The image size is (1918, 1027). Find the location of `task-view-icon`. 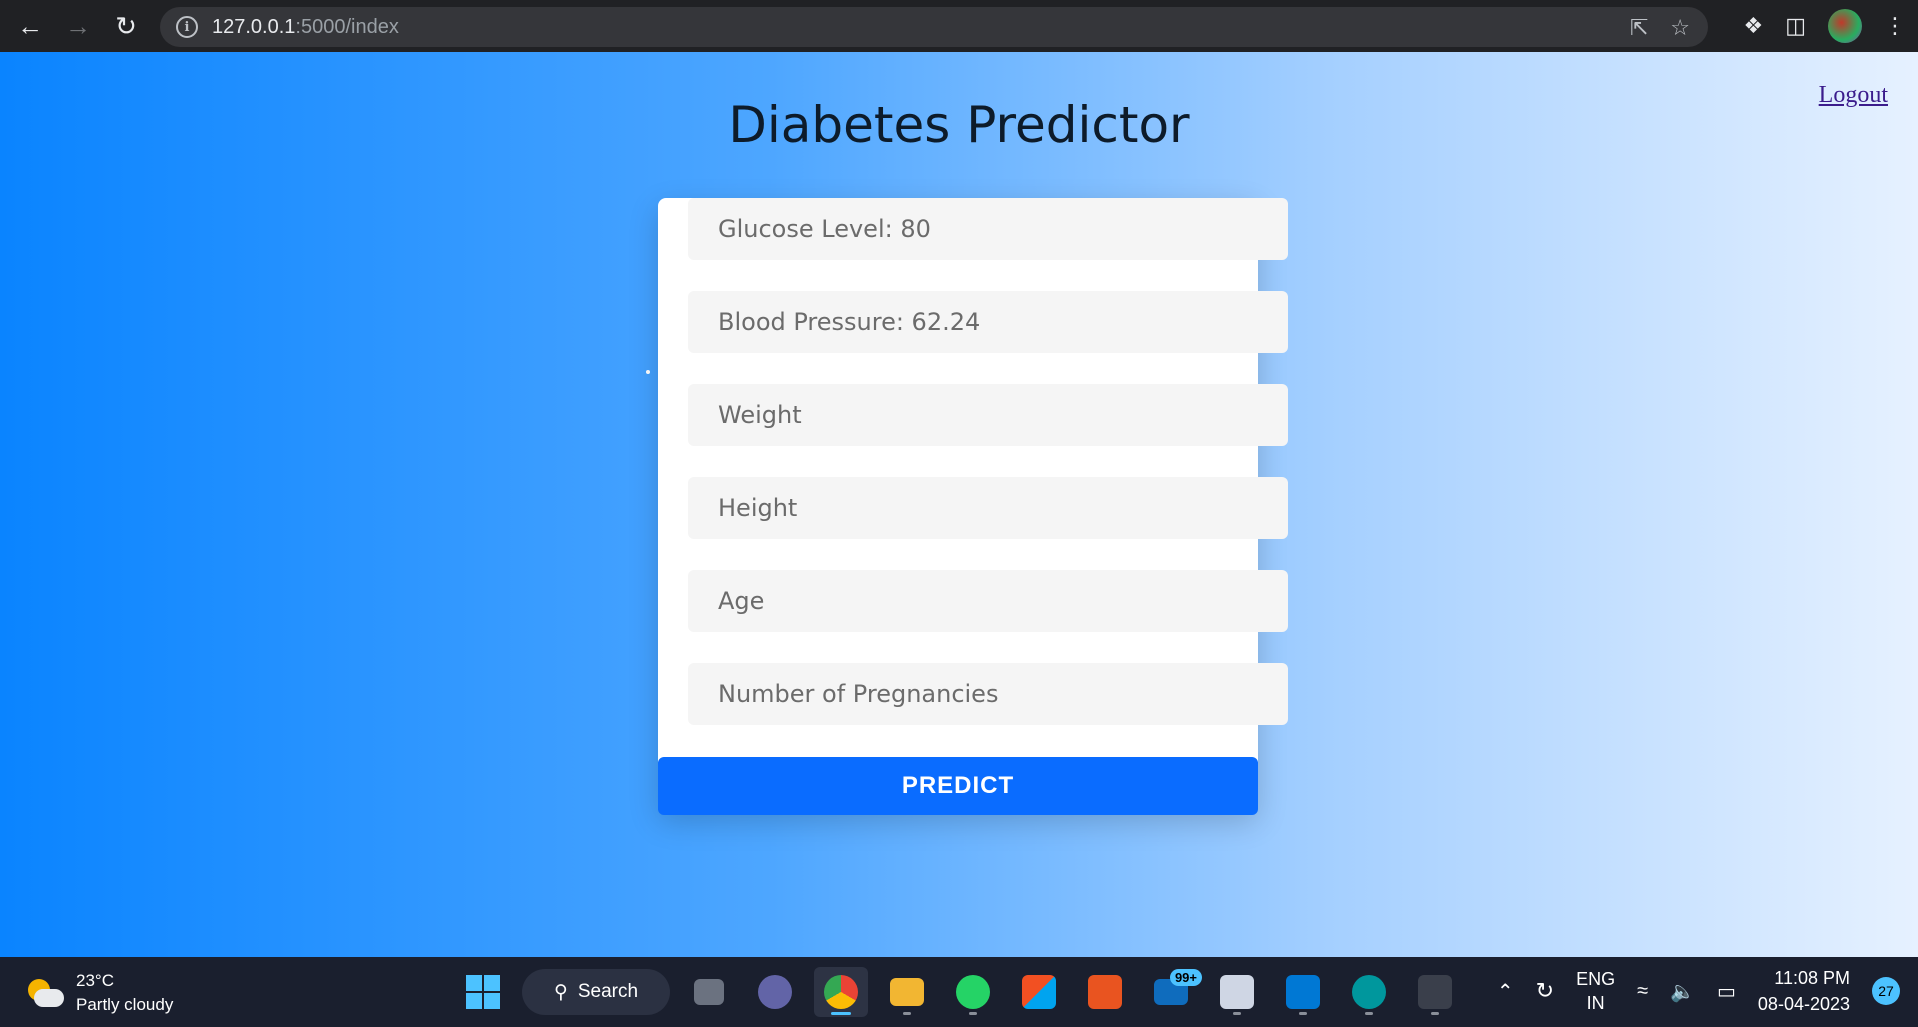

task-view-icon is located at coordinates (709, 992).